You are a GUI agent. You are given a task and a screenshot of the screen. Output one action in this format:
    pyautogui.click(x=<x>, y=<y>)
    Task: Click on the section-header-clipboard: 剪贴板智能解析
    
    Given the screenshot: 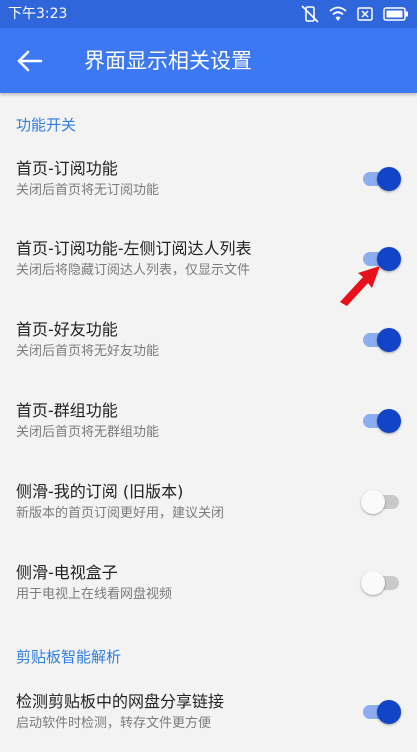 What is the action you would take?
    pyautogui.click(x=69, y=657)
    